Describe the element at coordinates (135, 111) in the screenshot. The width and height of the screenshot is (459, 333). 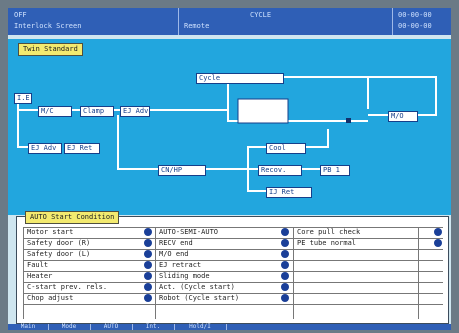
I see `node-ej-adv-top: EJ Adv` at that location.